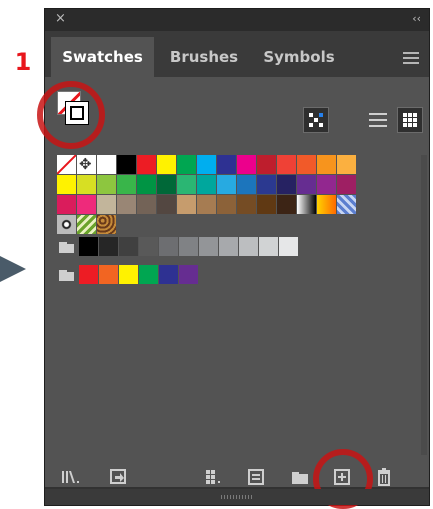  Describe the element at coordinates (411, 58) in the screenshot. I see `hamburger-menu-icon` at that location.